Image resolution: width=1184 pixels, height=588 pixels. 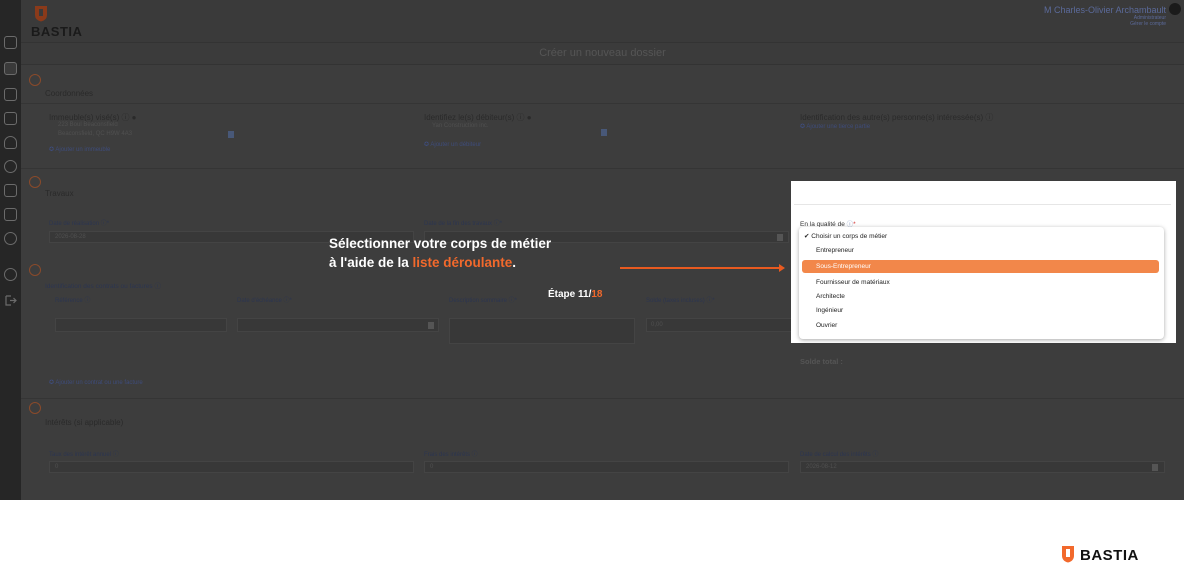 What do you see at coordinates (463, 224) in the screenshot?
I see `date-fin-label: Date de la fin des travaux ⓘ*` at bounding box center [463, 224].